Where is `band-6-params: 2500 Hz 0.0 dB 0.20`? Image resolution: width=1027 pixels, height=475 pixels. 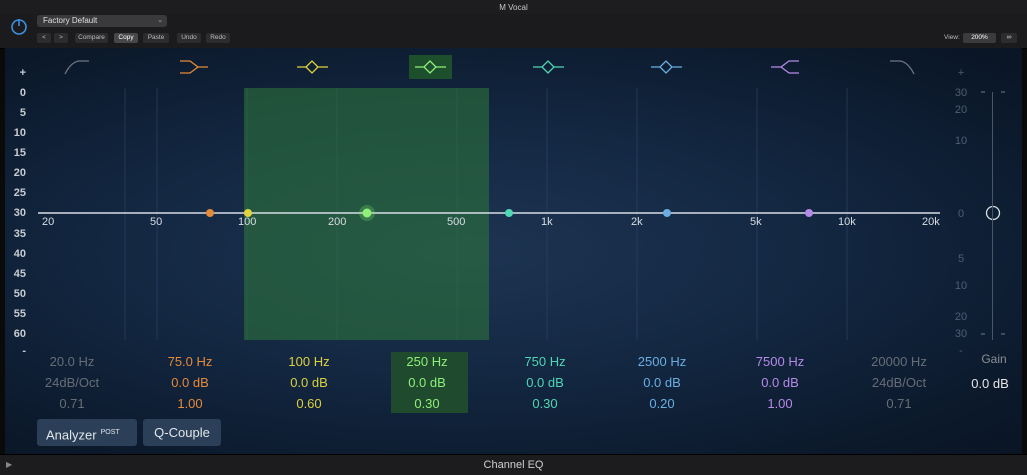
band-6-params: 2500 Hz 0.0 dB 0.20 is located at coordinates (662, 382).